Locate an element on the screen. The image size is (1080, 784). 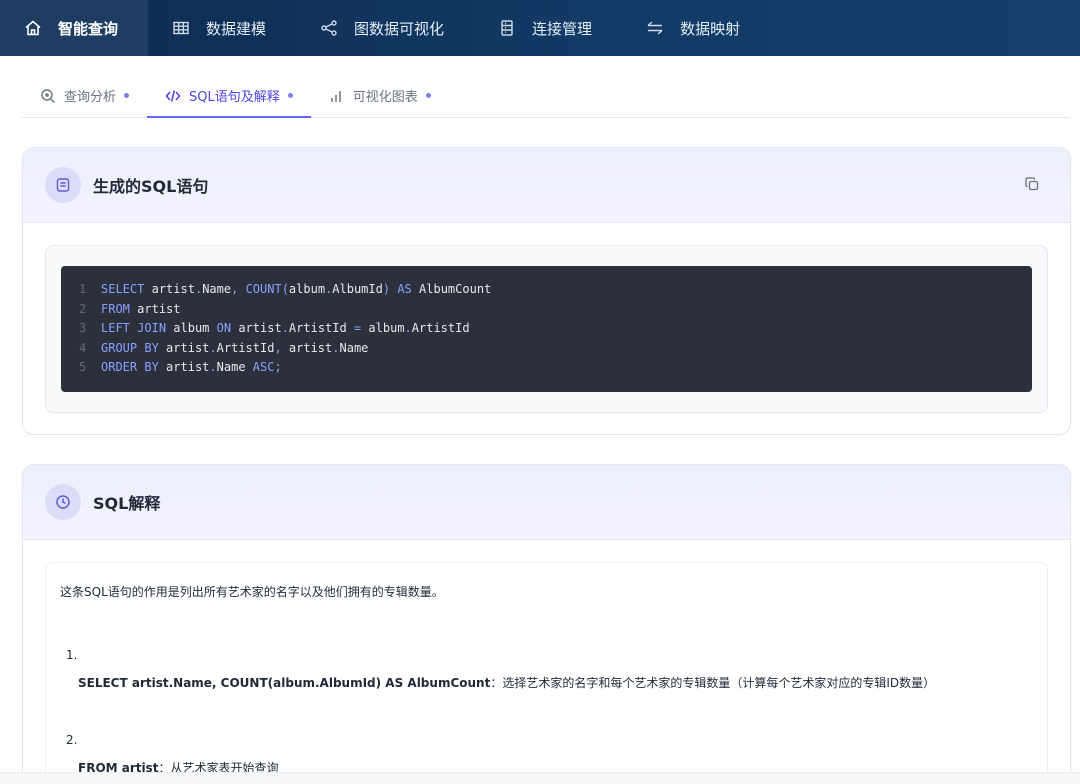
nav-item-label: 数据映射 is located at coordinates (710, 28).